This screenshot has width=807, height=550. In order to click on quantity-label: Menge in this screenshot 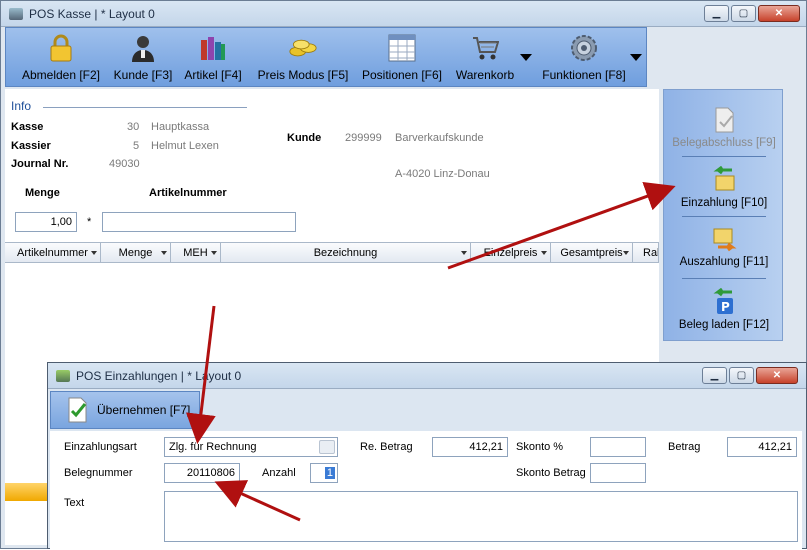, I will do `click(42, 193)`.